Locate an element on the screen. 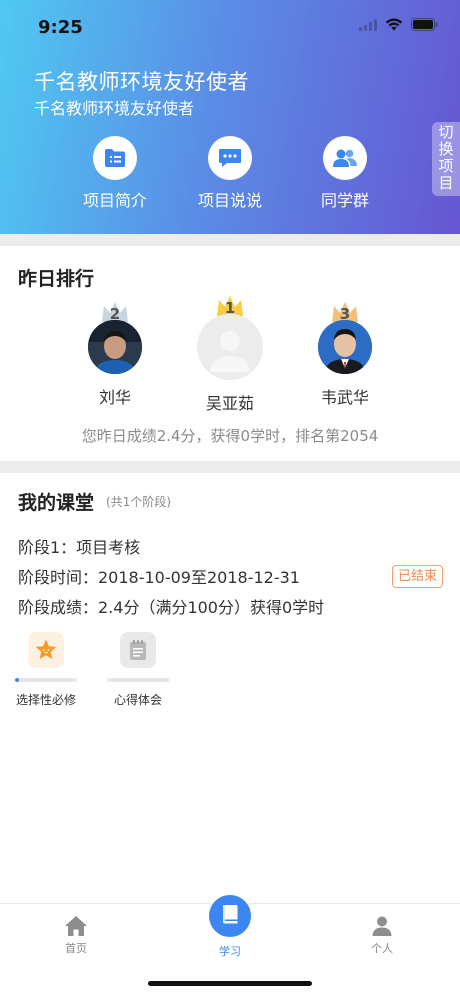 The image size is (460, 996). star-icon is located at coordinates (46, 650).